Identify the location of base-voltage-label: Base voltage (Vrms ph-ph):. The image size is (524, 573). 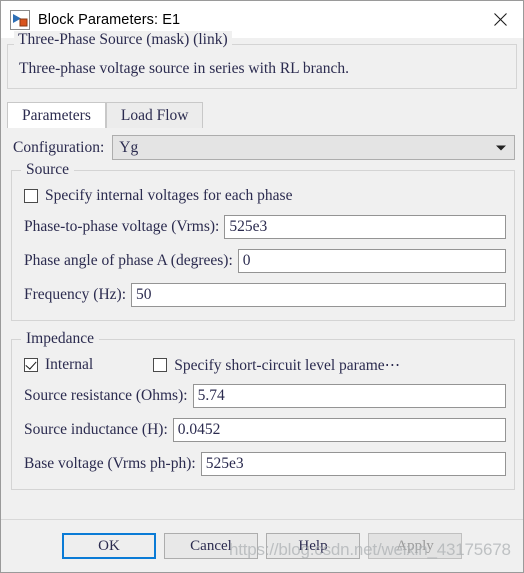
(110, 463).